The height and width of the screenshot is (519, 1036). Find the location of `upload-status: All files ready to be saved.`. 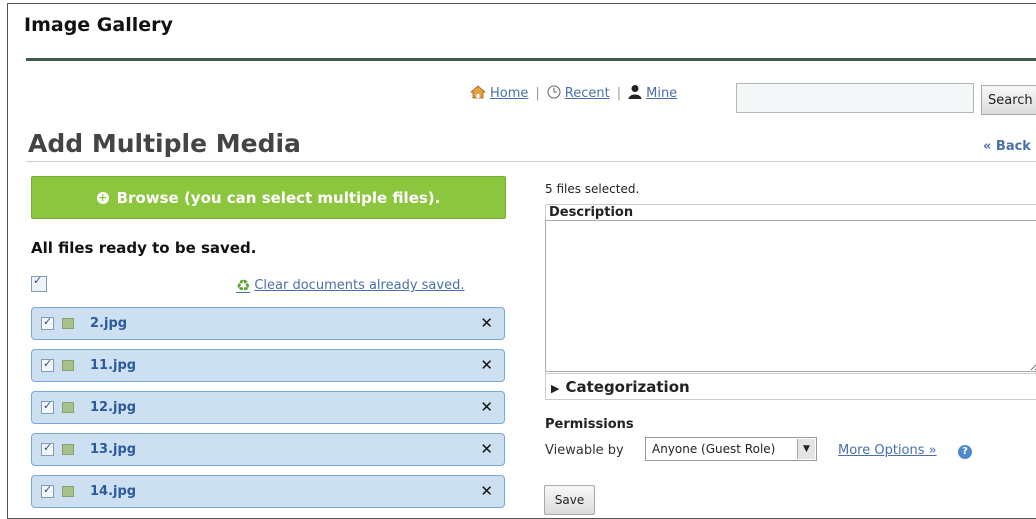

upload-status: All files ready to be saved. is located at coordinates (144, 248).